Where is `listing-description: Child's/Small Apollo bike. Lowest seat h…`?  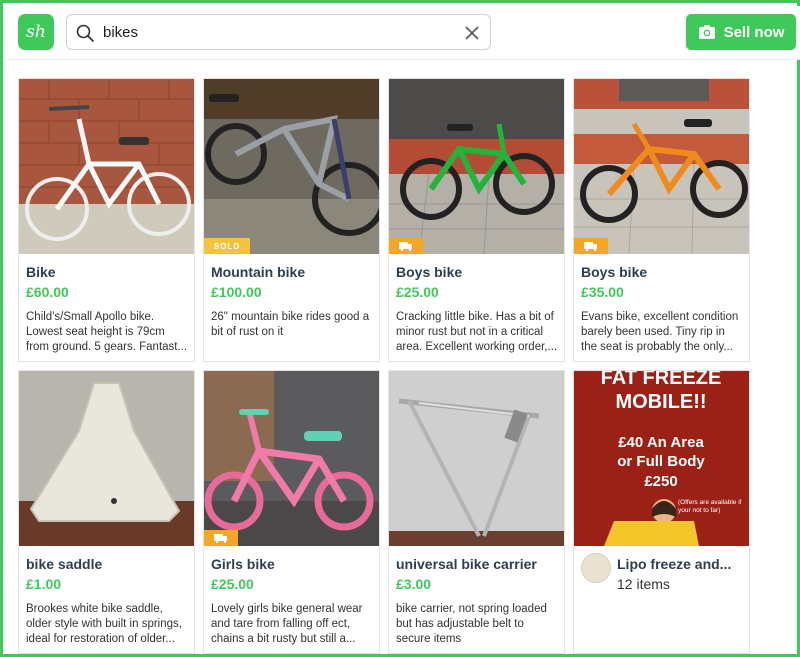
listing-description: Child's/Small Apollo bike. Lowest seat h… is located at coordinates (107, 332).